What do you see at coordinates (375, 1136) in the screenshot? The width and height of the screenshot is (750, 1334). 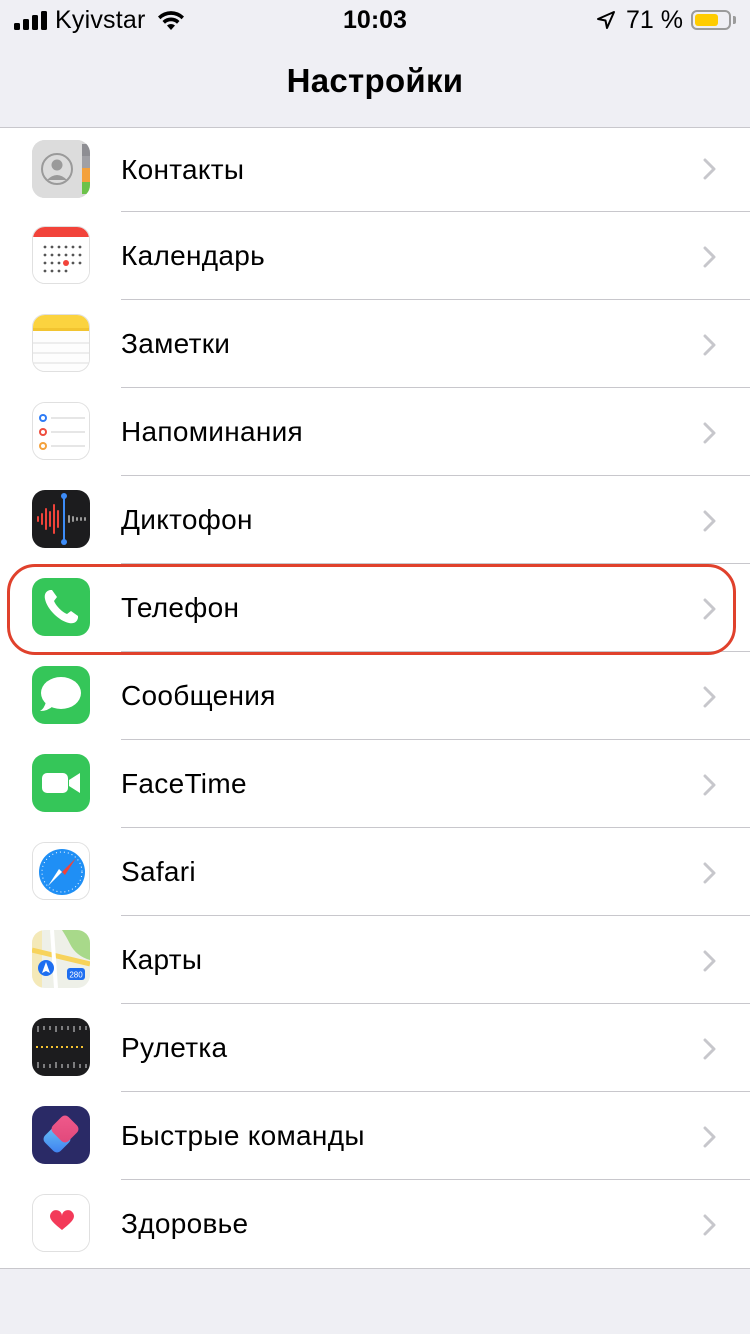 I see `settings-row-shortcuts: Быстрые команды` at bounding box center [375, 1136].